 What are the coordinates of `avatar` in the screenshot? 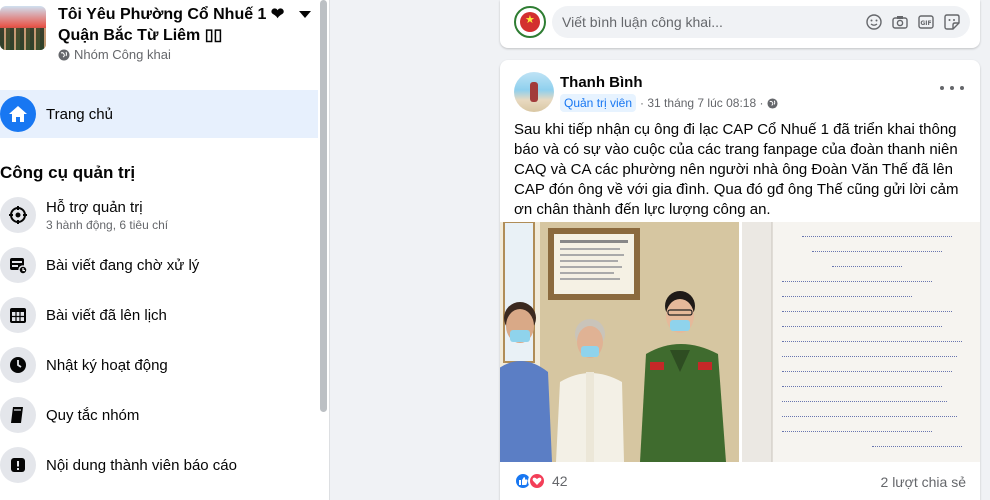 It's located at (534, 92).